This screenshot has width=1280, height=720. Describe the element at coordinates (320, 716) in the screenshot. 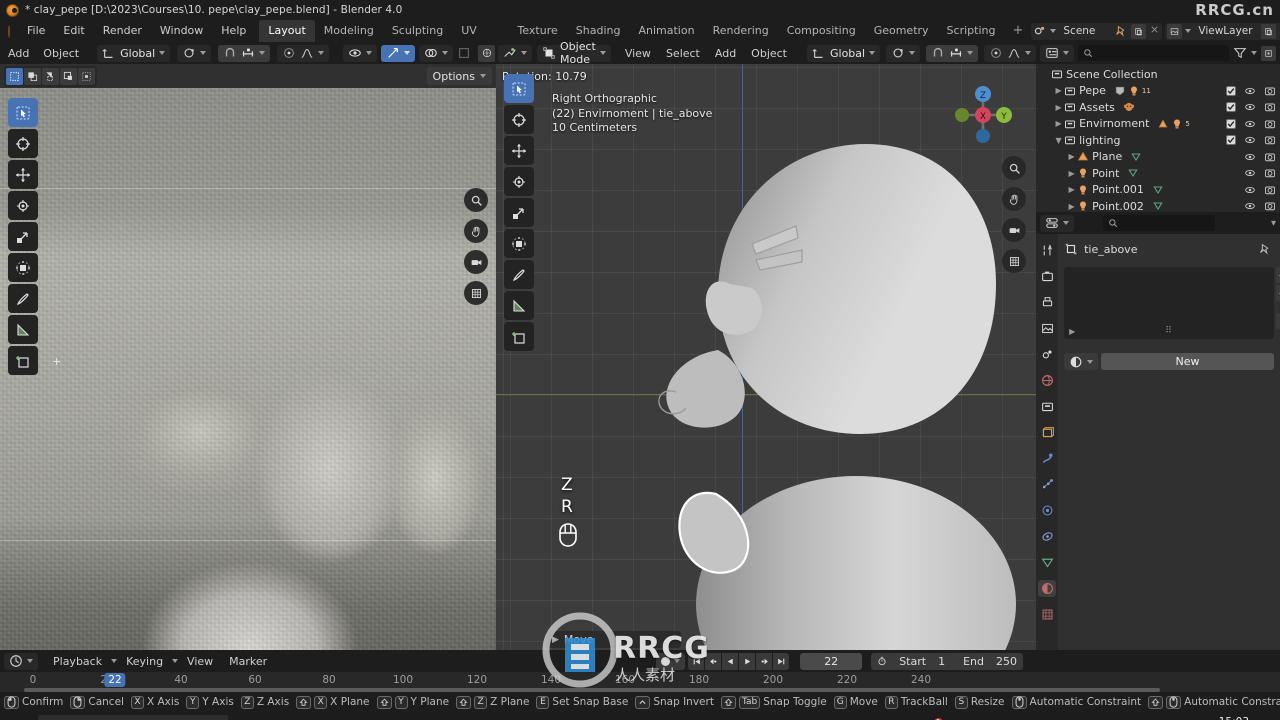

I see `file-explorer-icon` at that location.